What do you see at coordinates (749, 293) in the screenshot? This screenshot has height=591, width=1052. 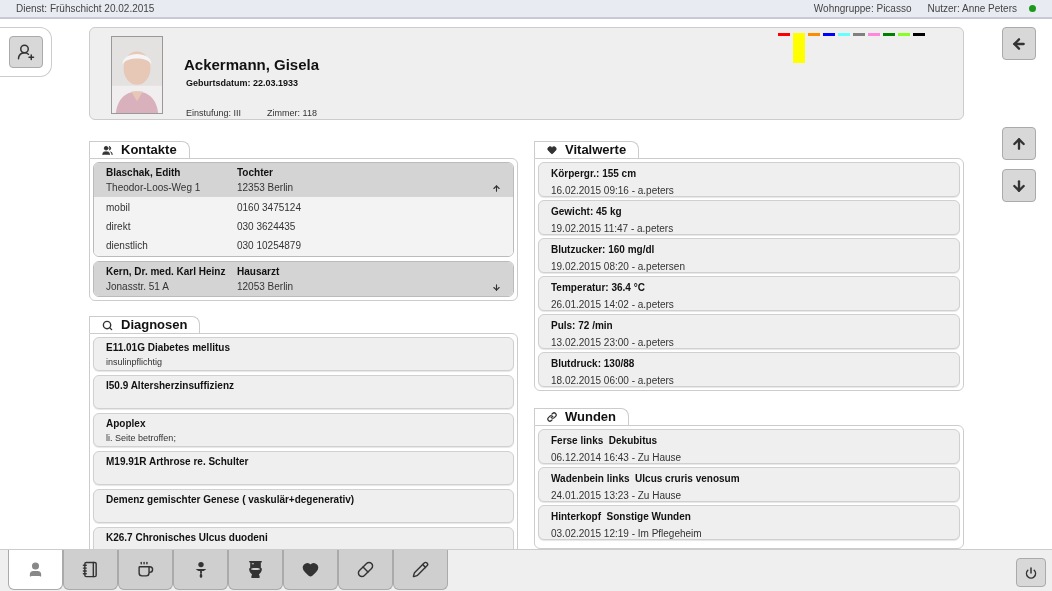 I see `vital-card: Temperatur: 36.4 °C 26.01.2015 14:02 - a.peters` at bounding box center [749, 293].